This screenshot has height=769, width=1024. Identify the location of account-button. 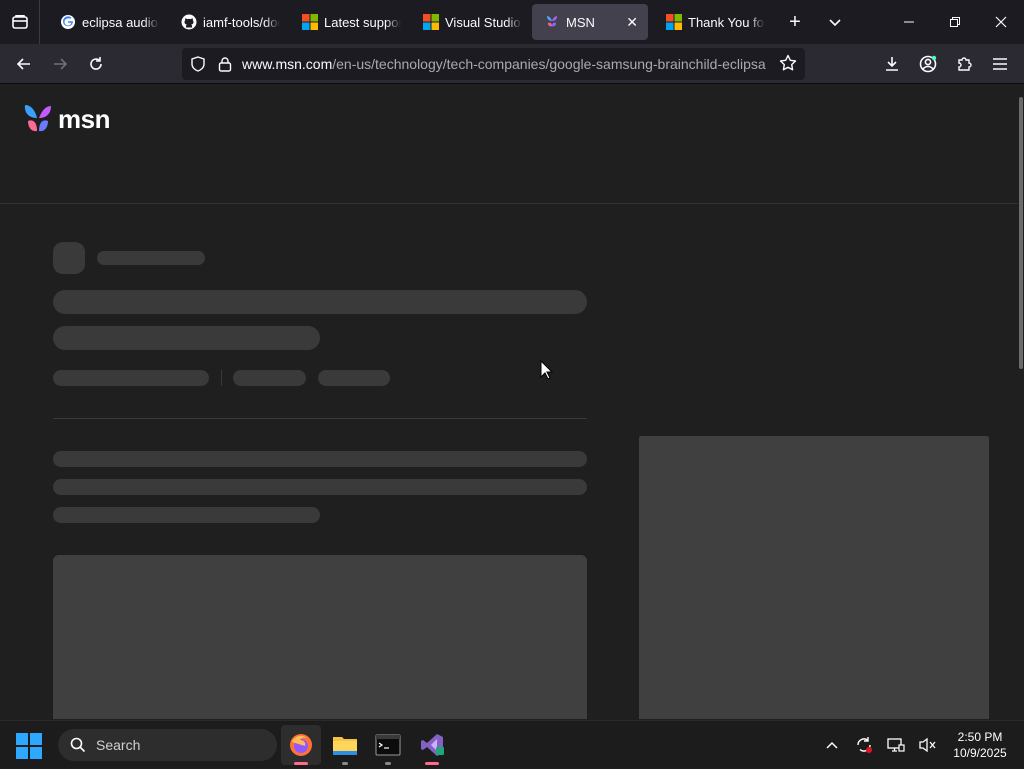
(928, 64).